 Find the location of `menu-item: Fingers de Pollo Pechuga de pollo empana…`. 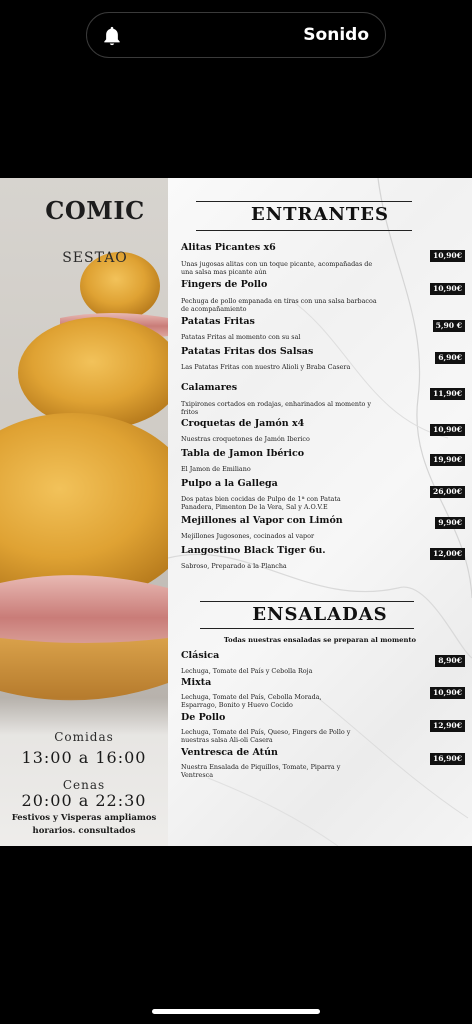

menu-item: Fingers de Pollo Pechuga de pollo empana… is located at coordinates (323, 296).